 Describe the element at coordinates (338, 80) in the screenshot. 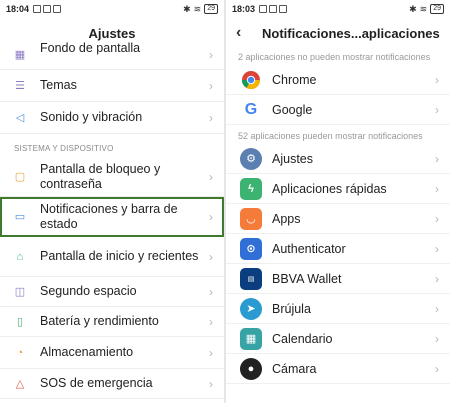

I see `app-row-chrome: Chrome ›` at that location.